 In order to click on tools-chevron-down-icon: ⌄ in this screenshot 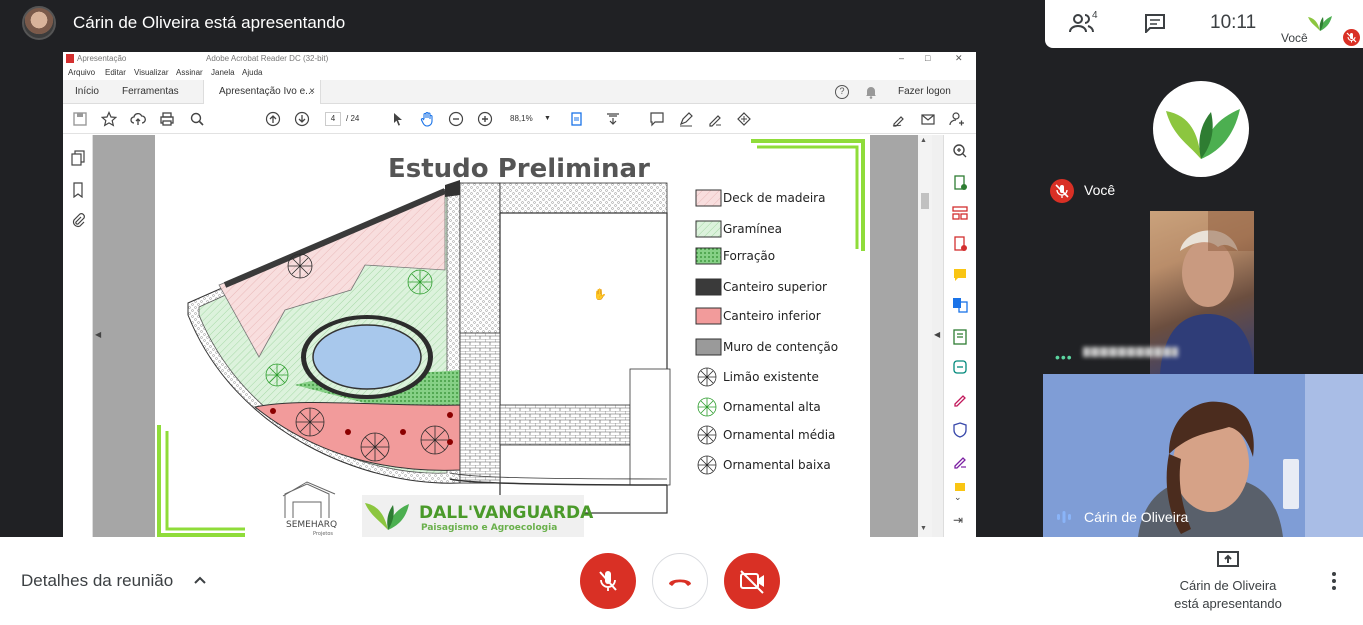, I will do `click(958, 497)`.